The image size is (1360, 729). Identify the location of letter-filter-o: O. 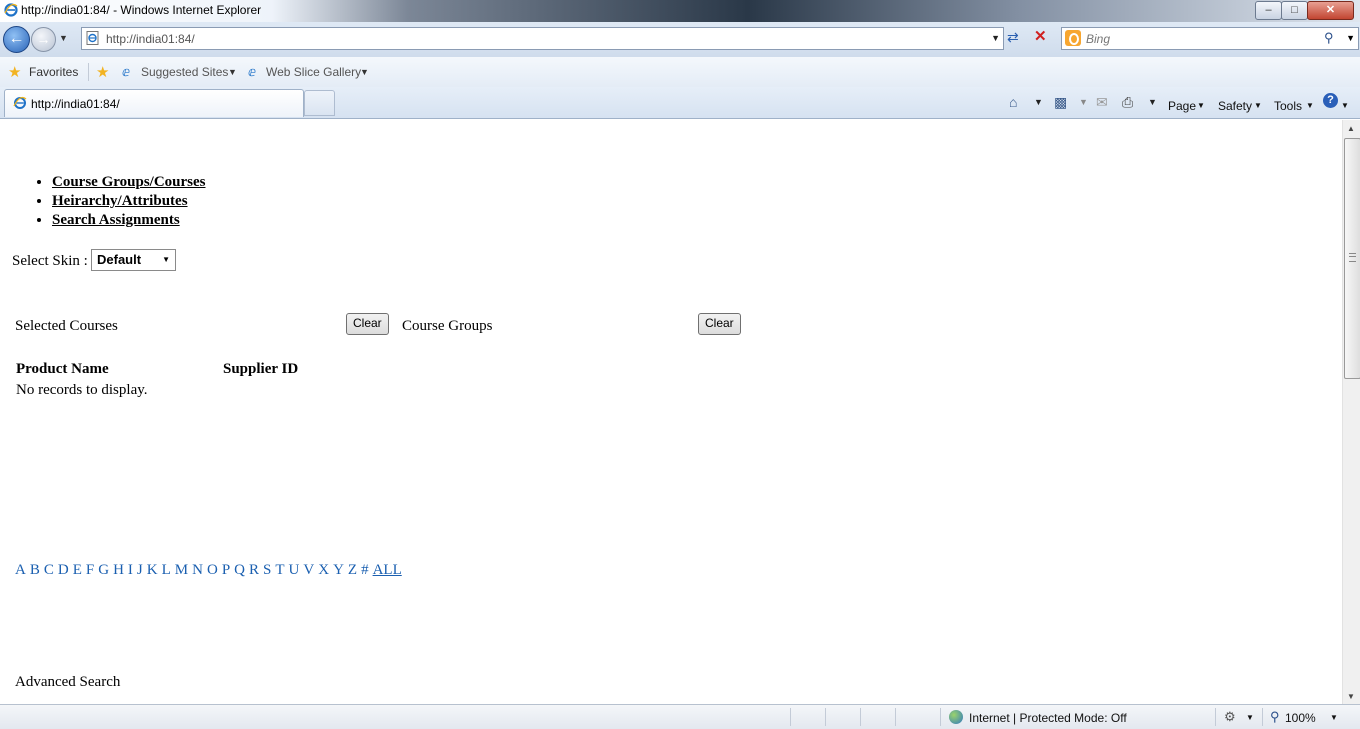
(212, 570).